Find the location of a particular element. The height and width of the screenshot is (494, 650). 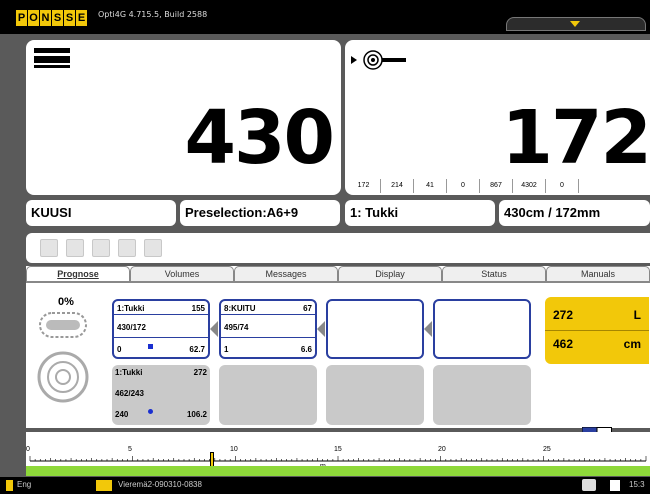

language-icon is located at coordinates (9, 485).